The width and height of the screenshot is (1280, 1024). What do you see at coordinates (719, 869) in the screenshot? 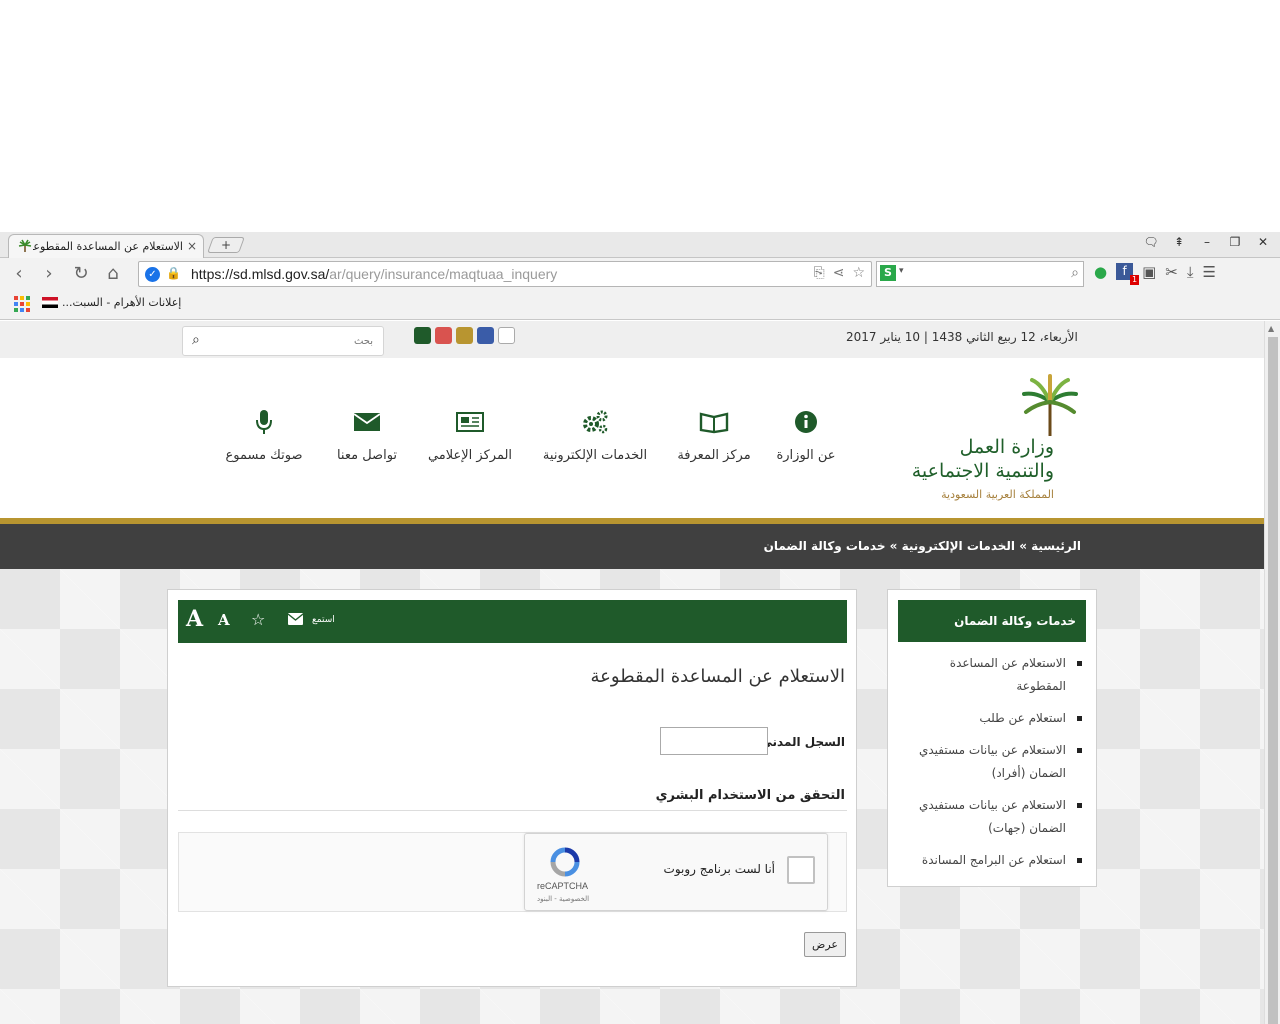
I see `recaptcha-label: أنا لست برنامج روبوت` at bounding box center [719, 869].